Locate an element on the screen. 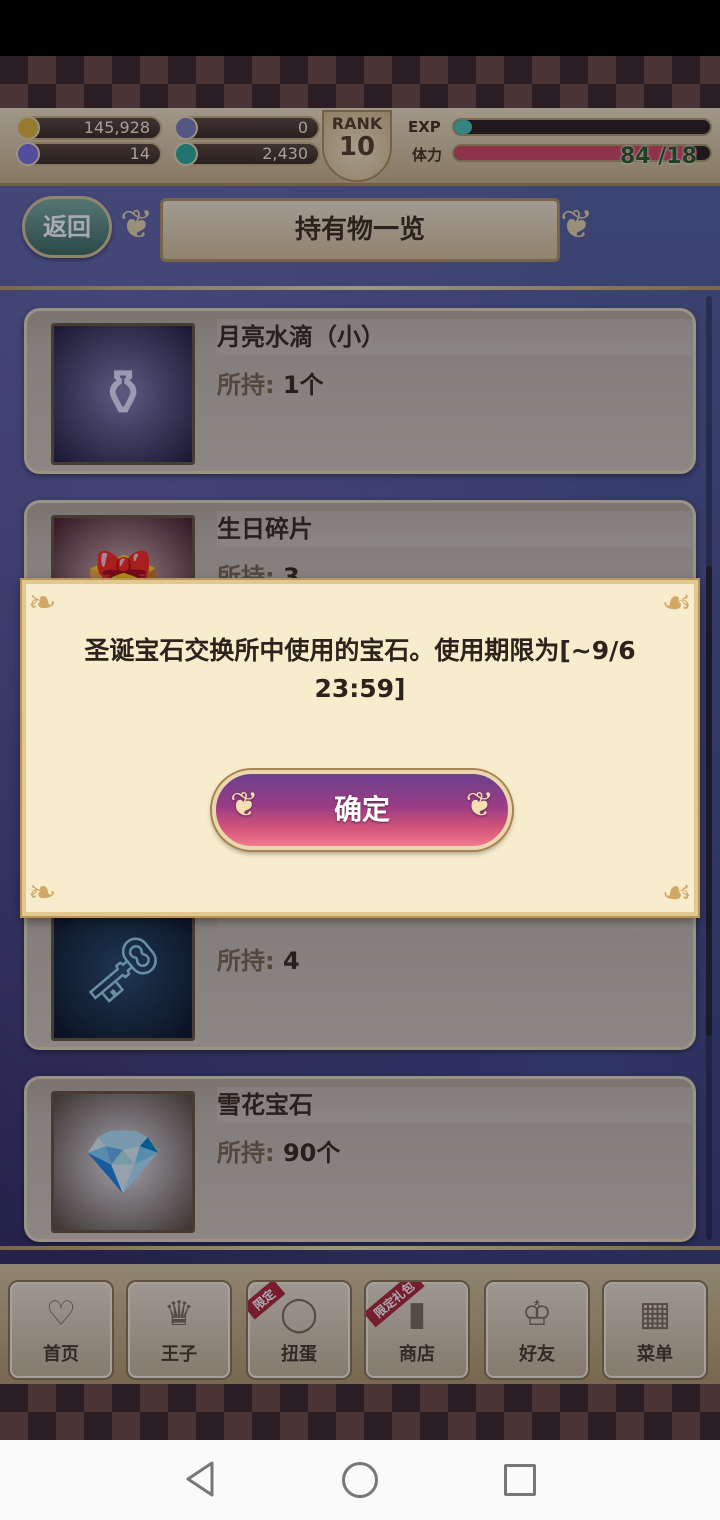 Image resolution: width=720 pixels, height=1520 pixels. home-circle-icon is located at coordinates (360, 1480).